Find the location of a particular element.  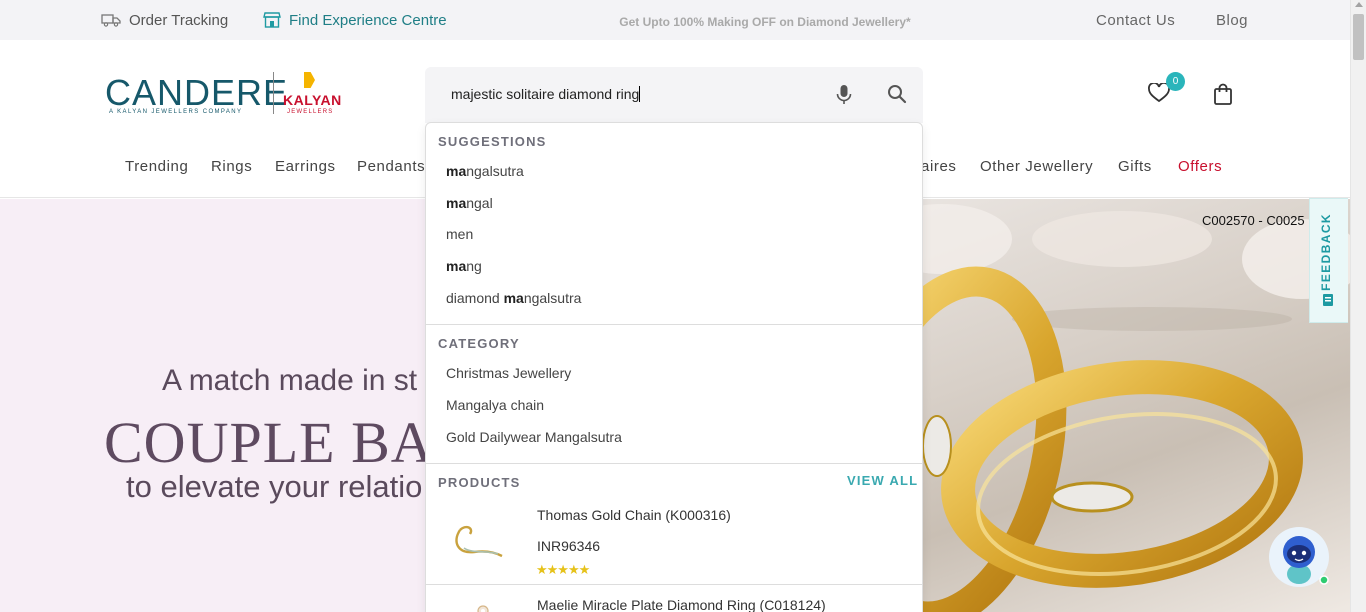

order-tracking-label: Order Tracking is located at coordinates (179, 20).